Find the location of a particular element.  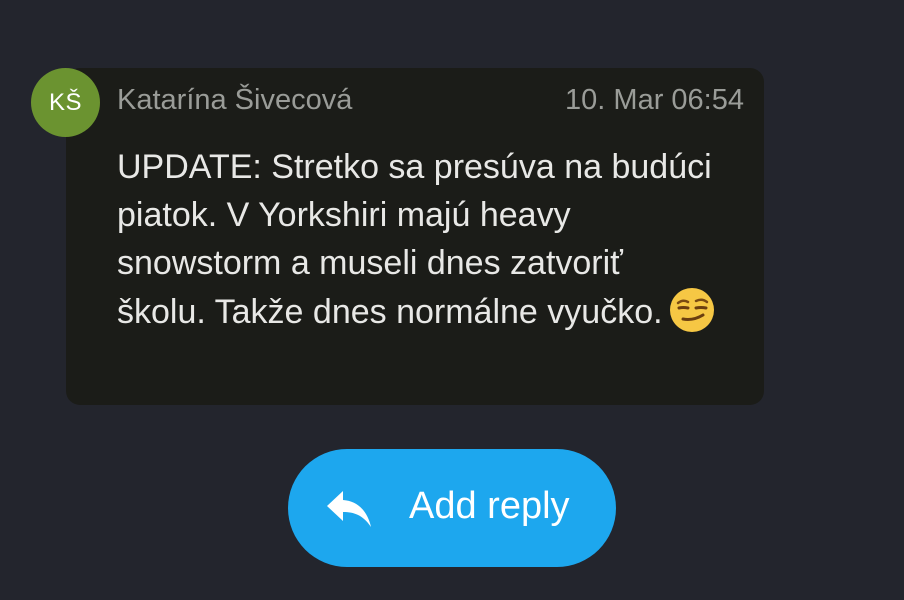

avatar-initials: KŠ is located at coordinates (65, 102).